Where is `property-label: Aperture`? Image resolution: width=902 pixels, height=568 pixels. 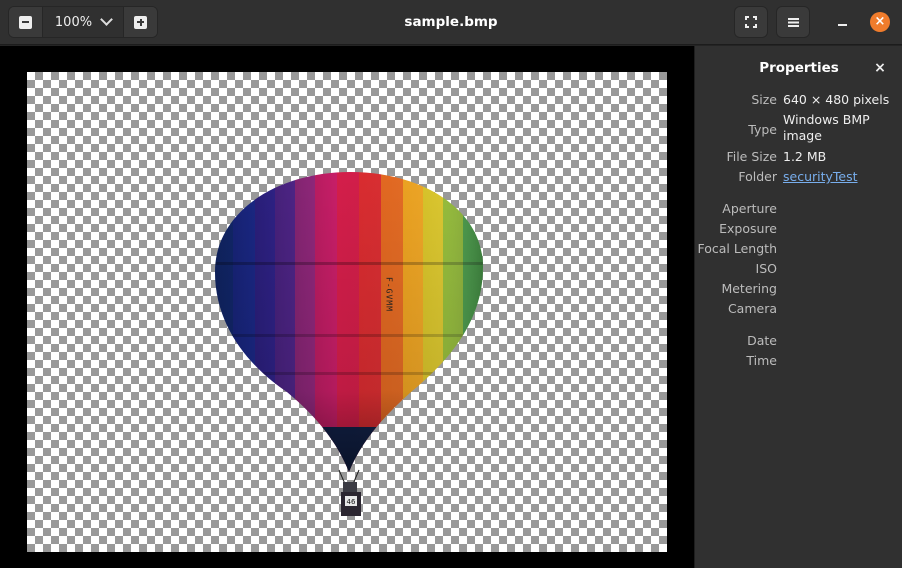
property-label: Aperture is located at coordinates (749, 208).